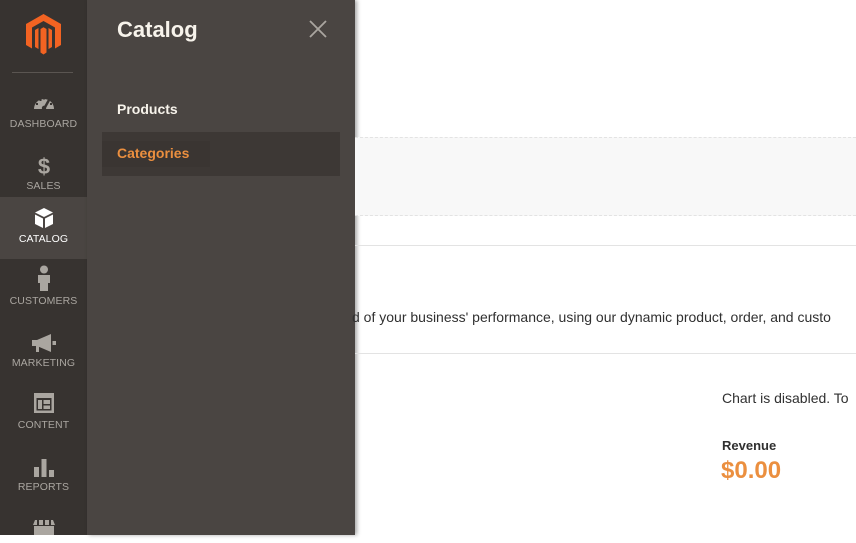  Describe the element at coordinates (43, 487) in the screenshot. I see `sidebar-item-label: REPORTS` at that location.